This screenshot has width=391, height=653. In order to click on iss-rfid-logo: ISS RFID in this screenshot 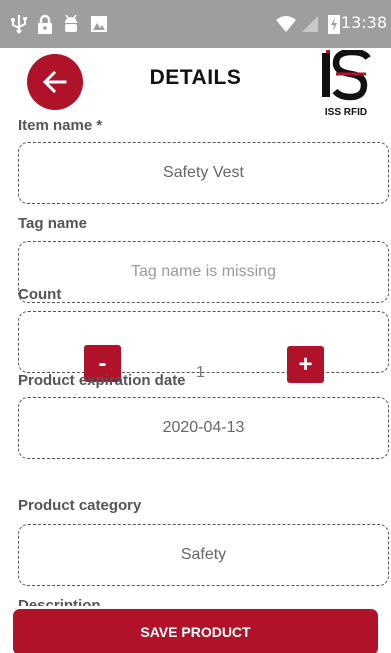, I will do `click(346, 83)`.